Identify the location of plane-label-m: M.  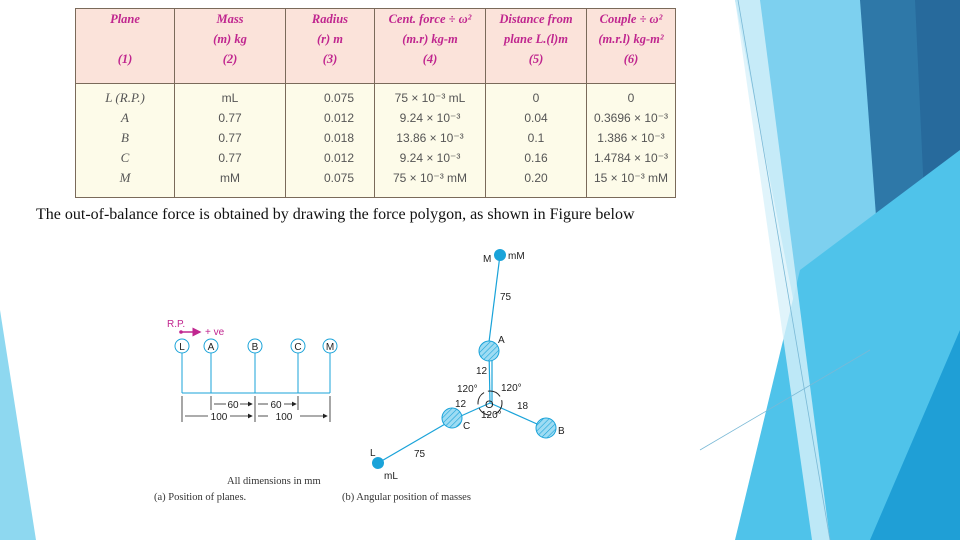
(330, 347).